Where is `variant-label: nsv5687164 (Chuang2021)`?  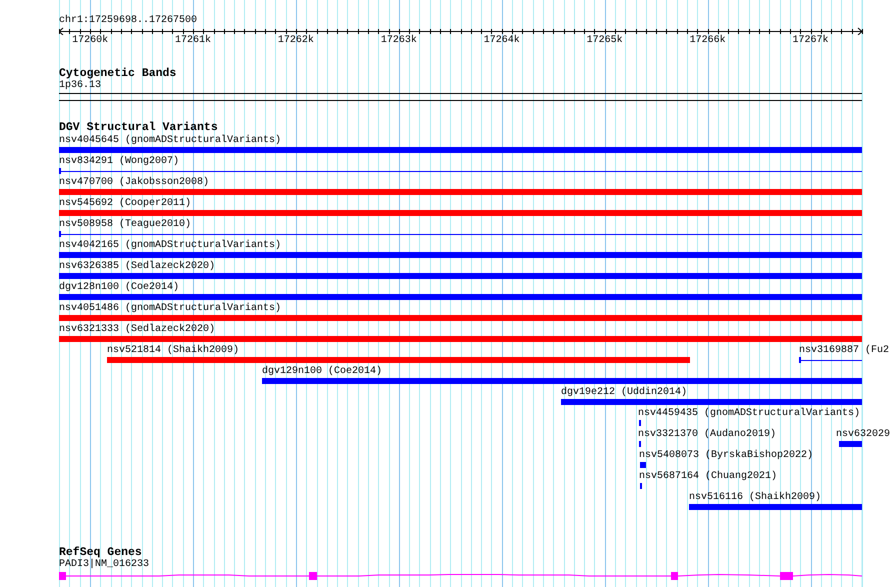
variant-label: nsv5687164 (Chuang2021) is located at coordinates (708, 476).